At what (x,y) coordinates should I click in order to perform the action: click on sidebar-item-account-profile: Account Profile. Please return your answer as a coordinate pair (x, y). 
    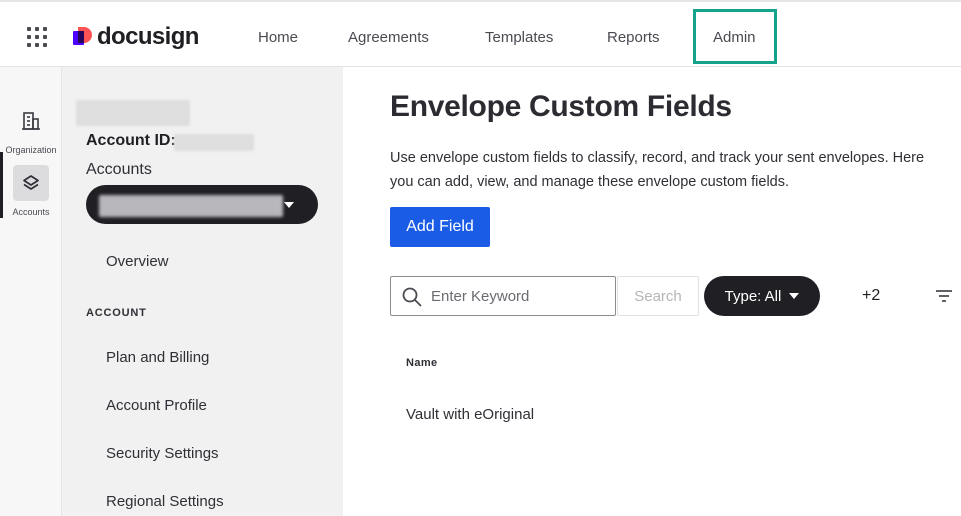
    Looking at the image, I should click on (156, 405).